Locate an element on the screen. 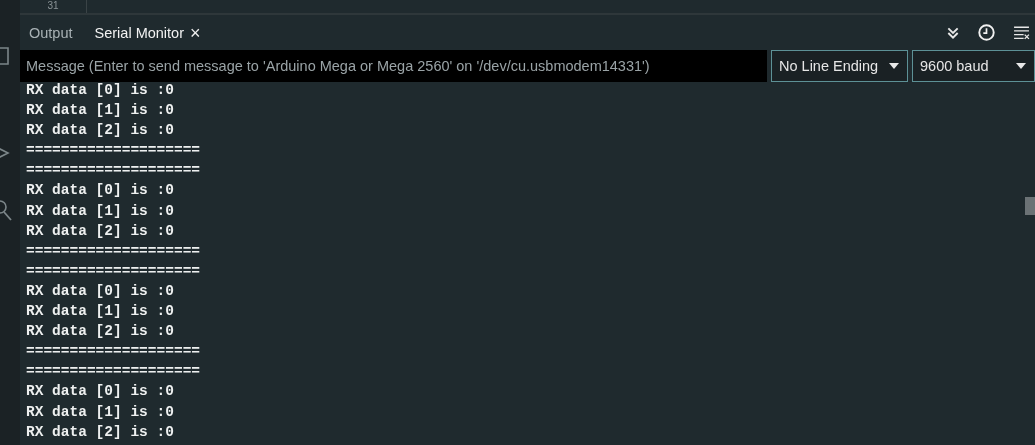 This screenshot has width=1035, height=445. double-chevron-icon is located at coordinates (953, 32).